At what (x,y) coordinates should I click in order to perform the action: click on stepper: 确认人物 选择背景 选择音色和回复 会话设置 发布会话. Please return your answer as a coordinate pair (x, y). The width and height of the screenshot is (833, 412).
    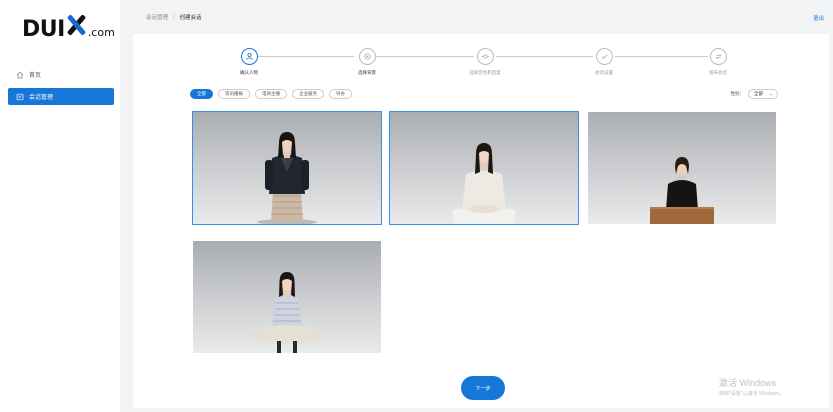
    Looking at the image, I should click on (481, 64).